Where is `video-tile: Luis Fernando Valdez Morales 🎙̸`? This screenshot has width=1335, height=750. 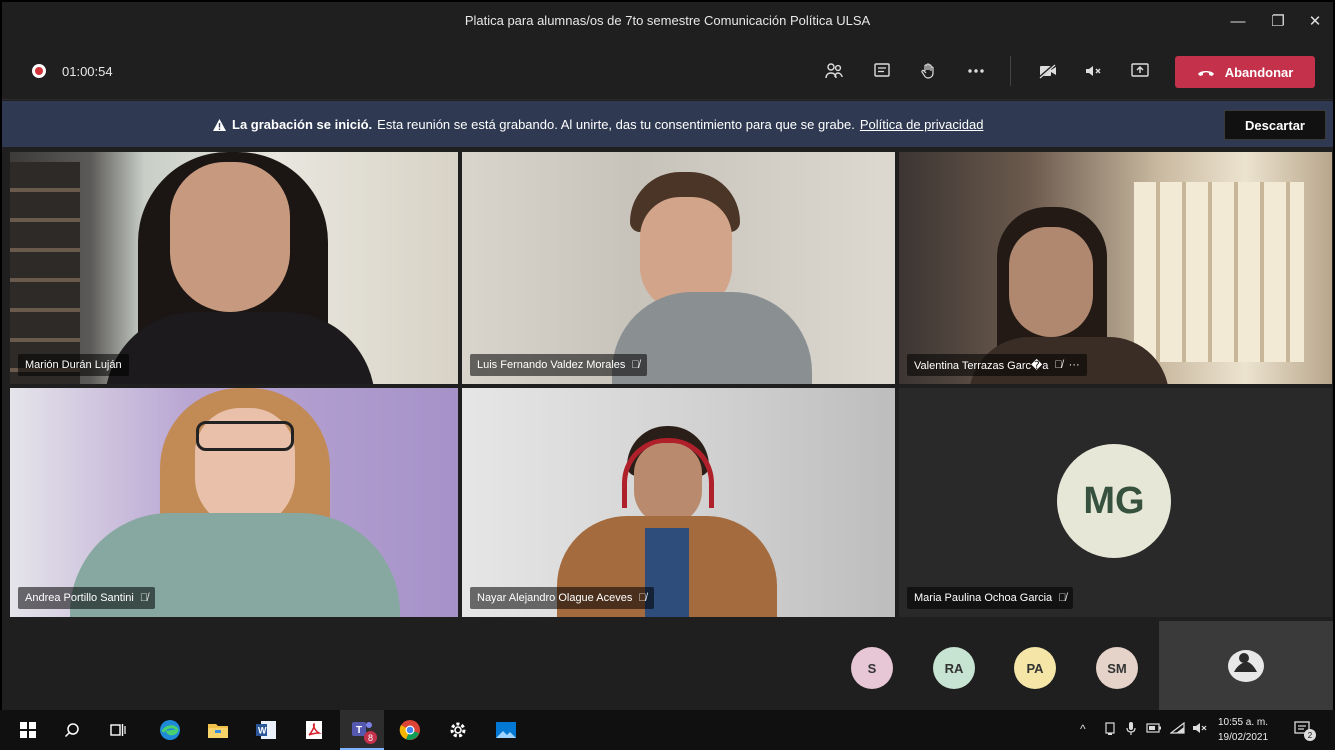
video-tile: Luis Fernando Valdez Morales 🎙̸ is located at coordinates (678, 268).